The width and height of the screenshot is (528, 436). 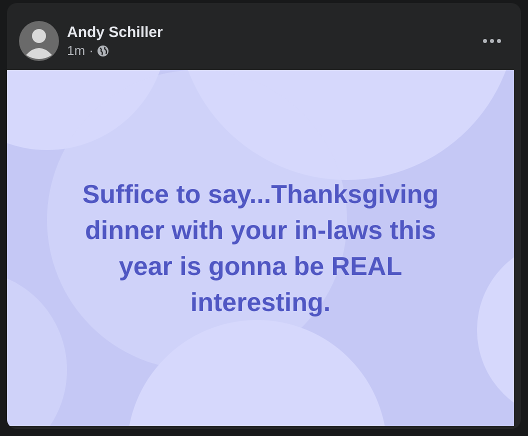 I want to click on post-time: 1m, so click(x=76, y=50).